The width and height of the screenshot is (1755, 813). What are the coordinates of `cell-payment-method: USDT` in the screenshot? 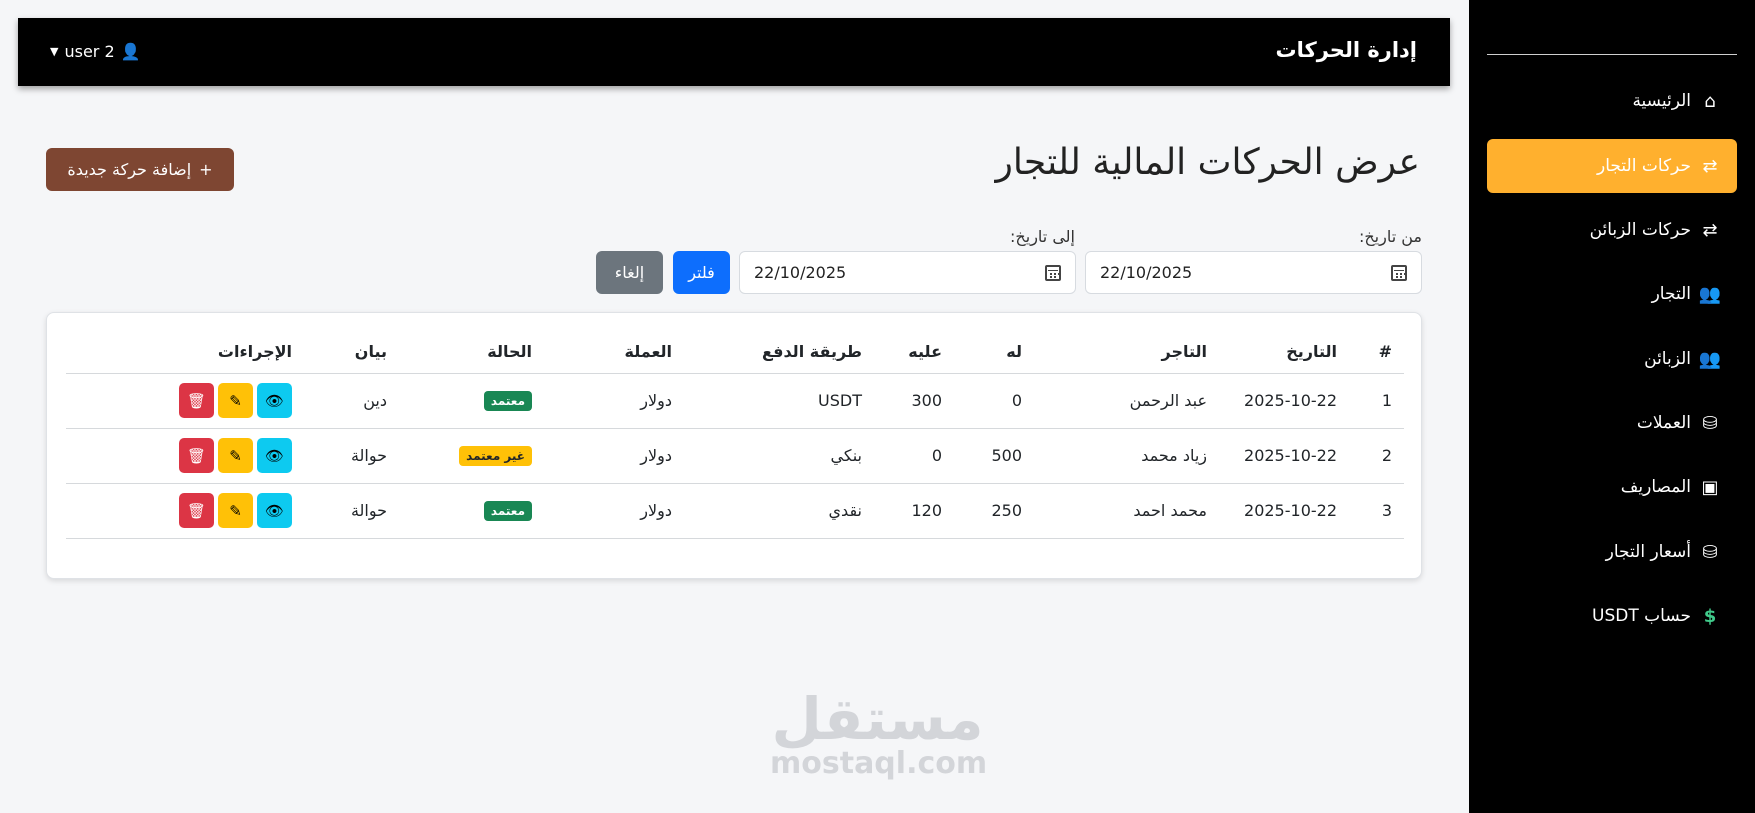 It's located at (779, 401).